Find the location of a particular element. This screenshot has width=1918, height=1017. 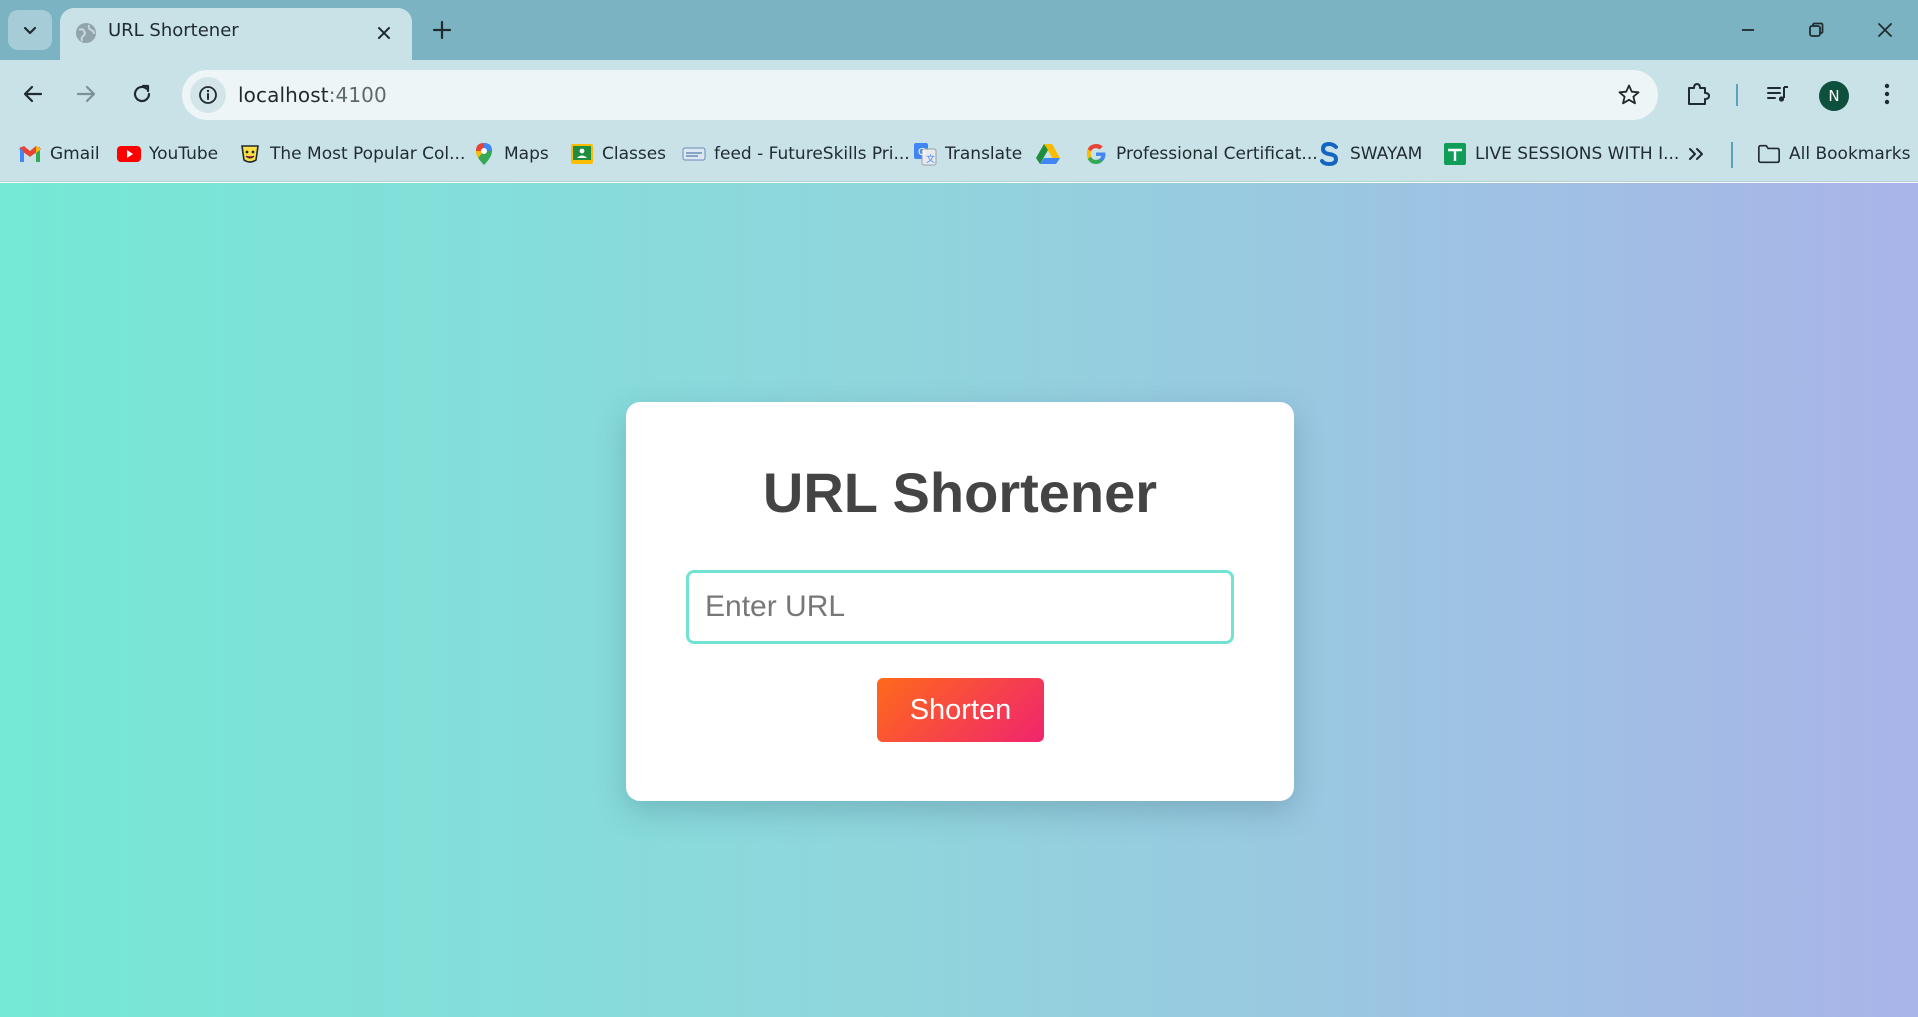

svg-text: 文 is located at coordinates (930, 159).